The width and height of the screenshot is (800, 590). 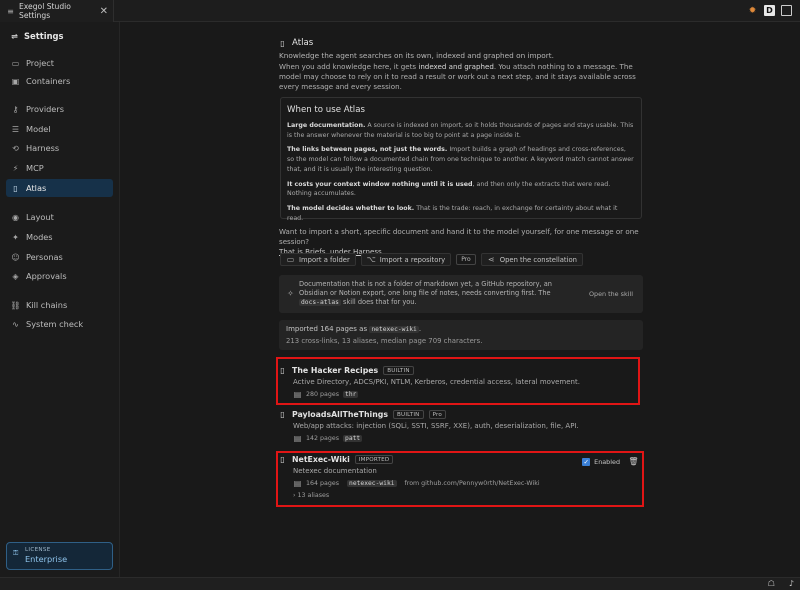 What do you see at coordinates (786, 10) in the screenshot?
I see `panel-icon` at bounding box center [786, 10].